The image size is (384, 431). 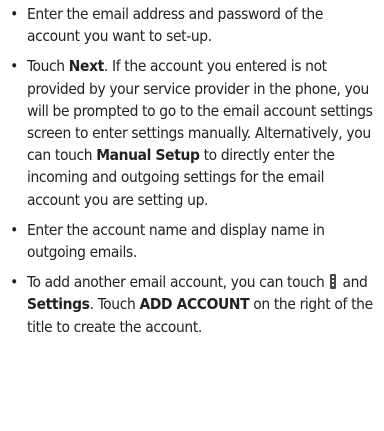 What do you see at coordinates (114, 304) in the screenshot?
I see `instruction-text: . Touch` at bounding box center [114, 304].